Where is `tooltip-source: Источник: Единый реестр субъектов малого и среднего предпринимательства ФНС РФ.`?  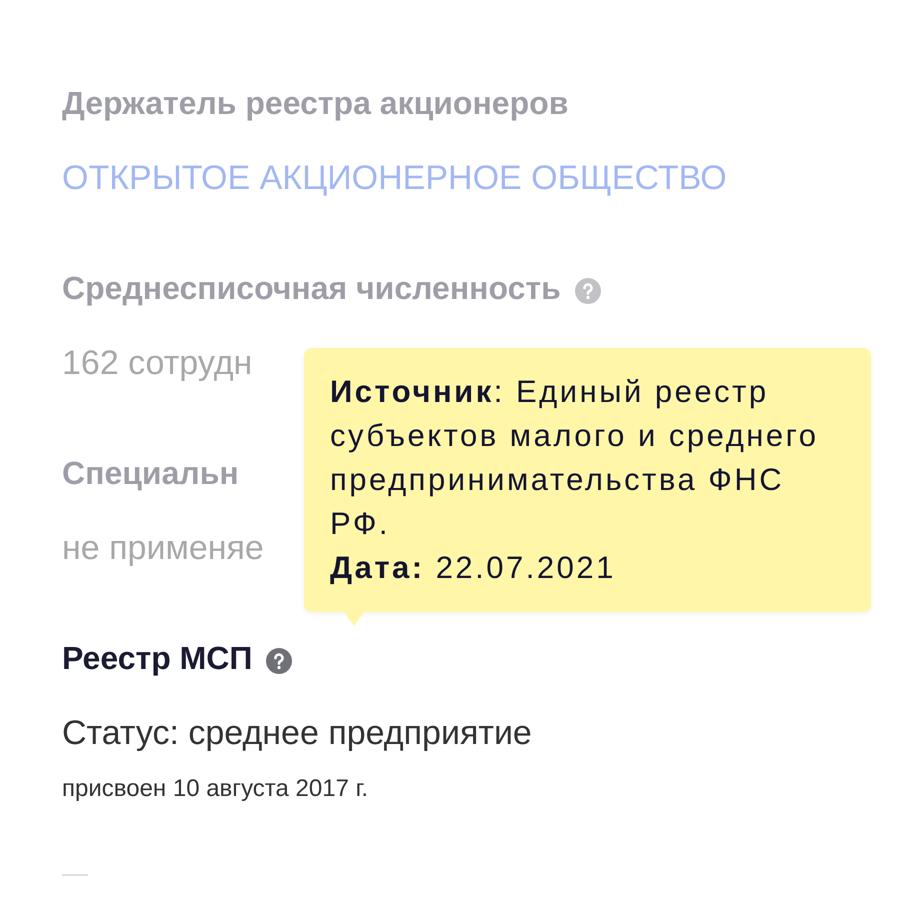 tooltip-source: Источник: Единый реестр субъектов малого и среднего предпринимательства ФНС РФ. is located at coordinates (575, 458).